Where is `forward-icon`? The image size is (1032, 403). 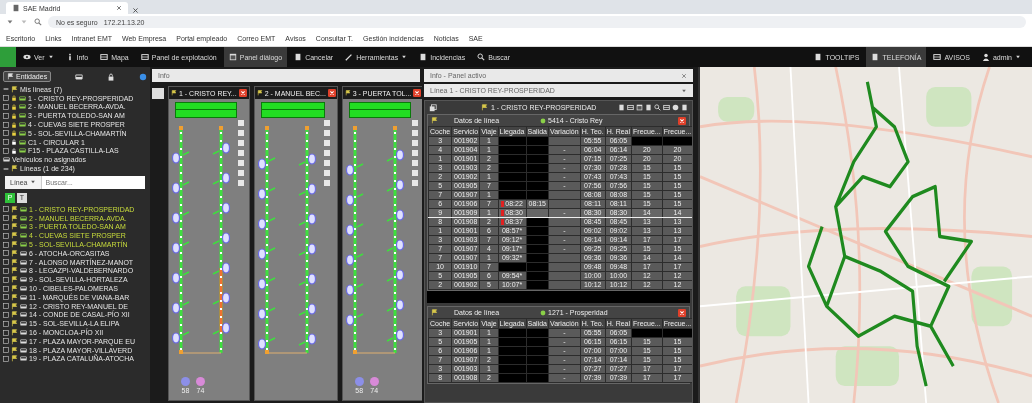
forward-icon is located at coordinates (24, 22).